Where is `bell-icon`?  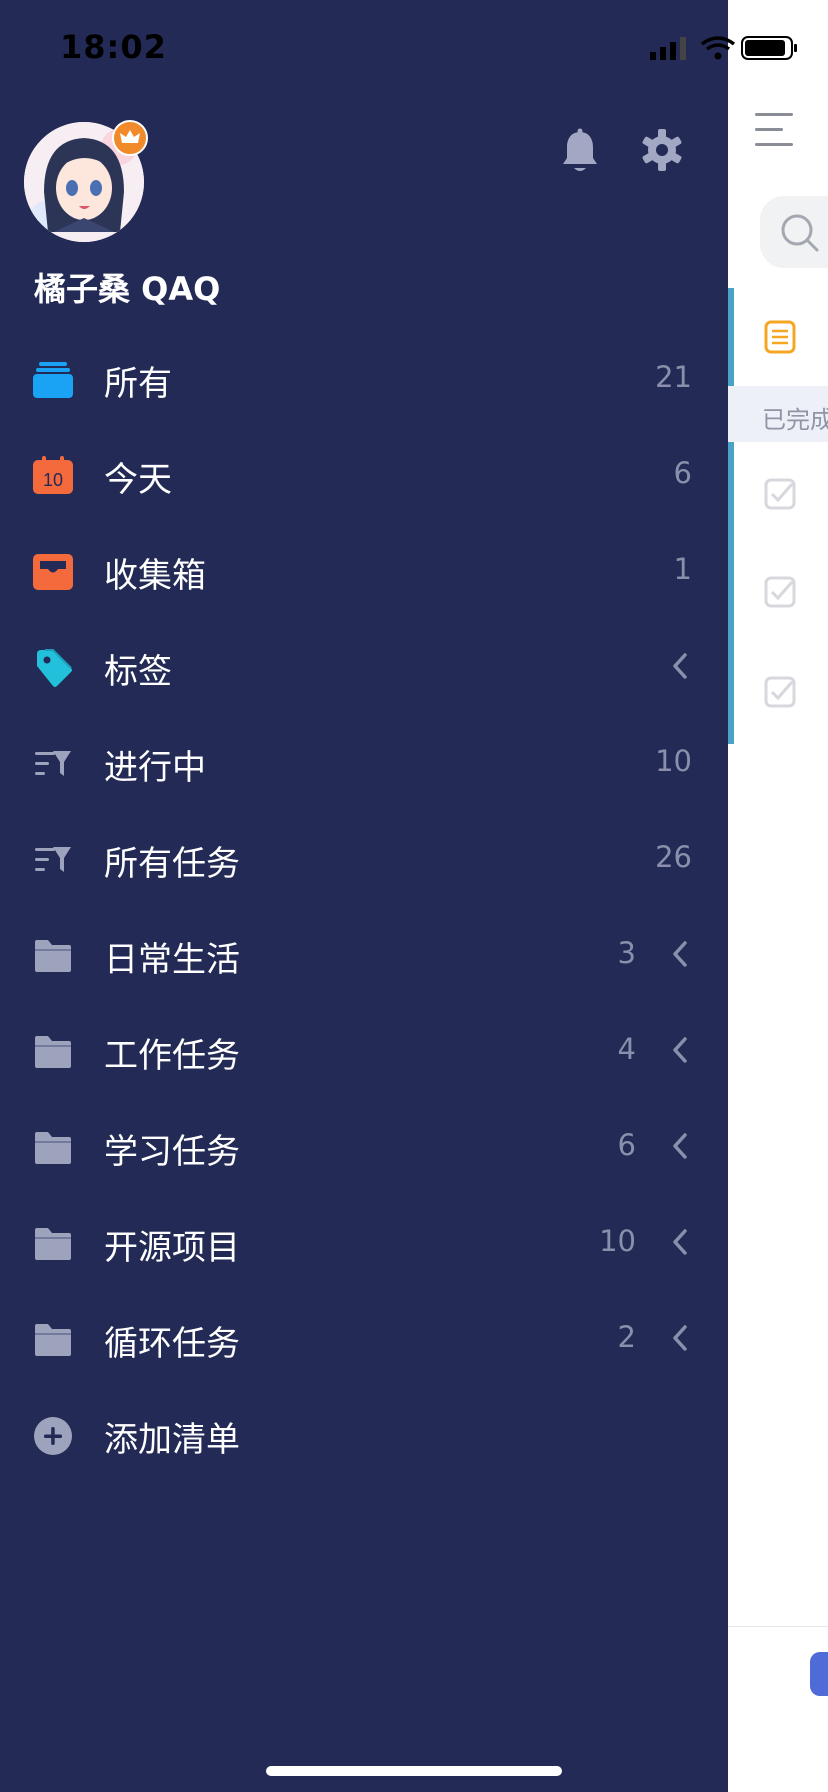
bell-icon is located at coordinates (580, 152).